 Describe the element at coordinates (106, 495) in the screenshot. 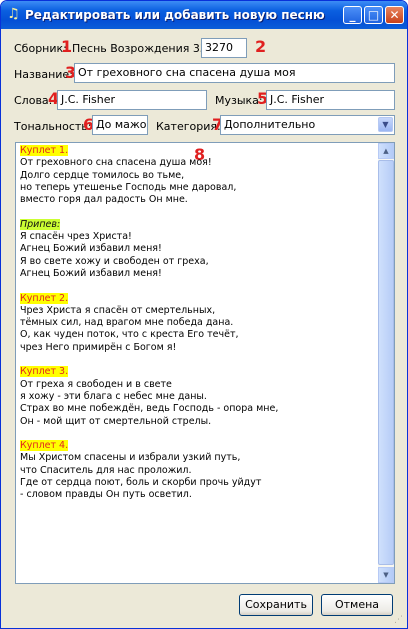

I see `lyrics-line-text: - словом правды Он путь осветил.` at that location.